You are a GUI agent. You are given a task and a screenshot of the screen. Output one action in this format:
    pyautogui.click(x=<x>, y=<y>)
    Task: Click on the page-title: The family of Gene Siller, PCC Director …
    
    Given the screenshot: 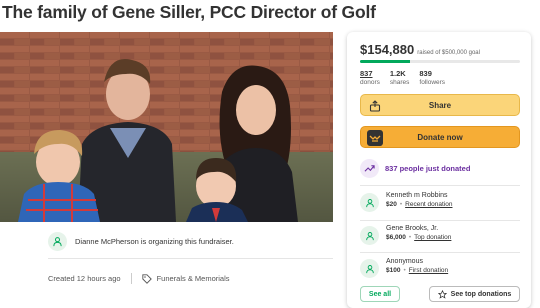 What is the action you would take?
    pyautogui.click(x=189, y=12)
    